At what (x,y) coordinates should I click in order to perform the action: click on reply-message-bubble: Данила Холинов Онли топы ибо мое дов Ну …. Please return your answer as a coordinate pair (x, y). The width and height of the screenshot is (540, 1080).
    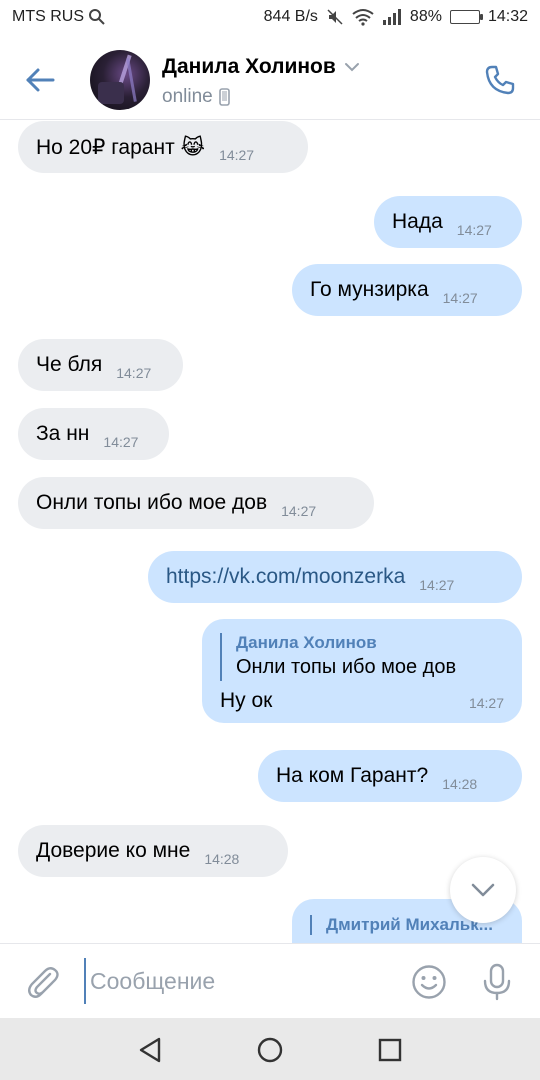
    Looking at the image, I should click on (362, 671).